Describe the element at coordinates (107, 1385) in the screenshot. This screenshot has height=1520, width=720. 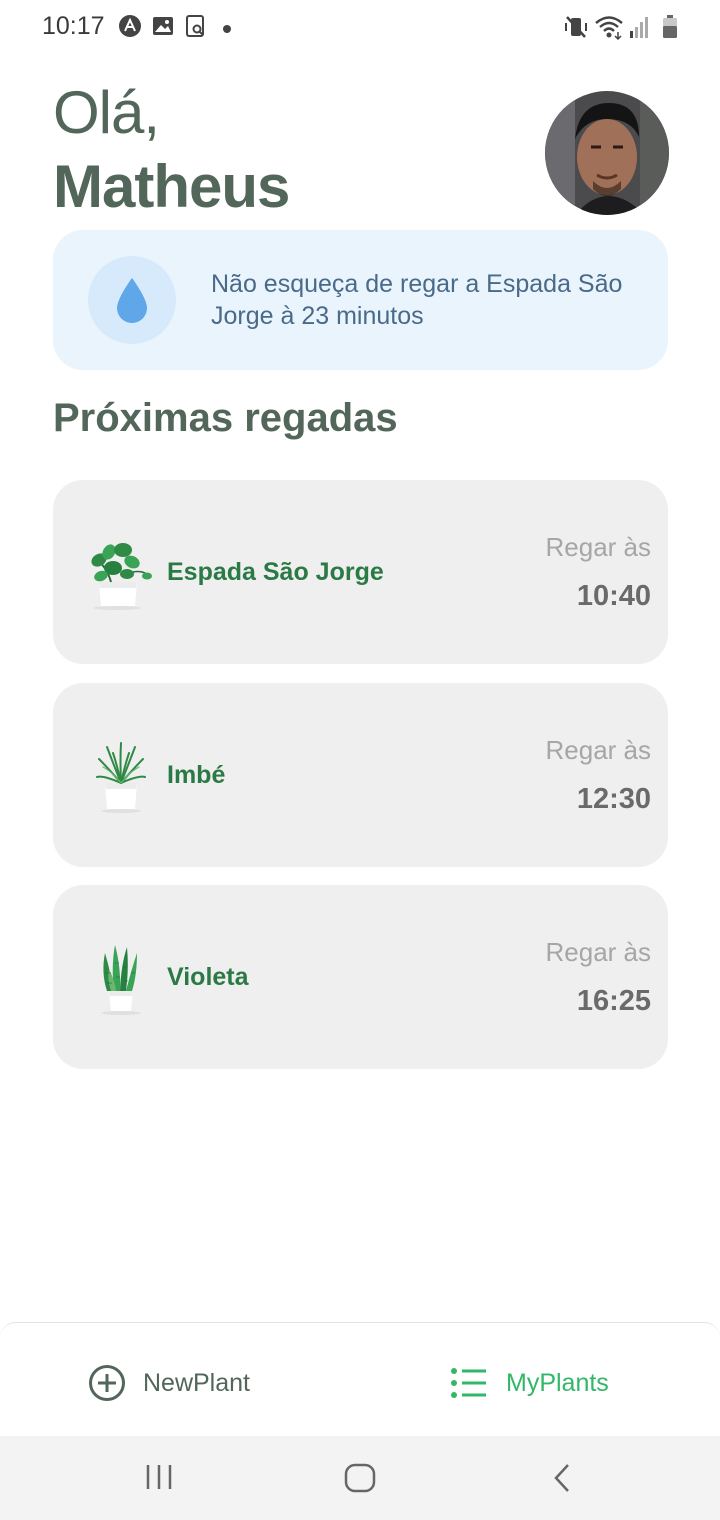
I see `plus-circle-icon` at that location.